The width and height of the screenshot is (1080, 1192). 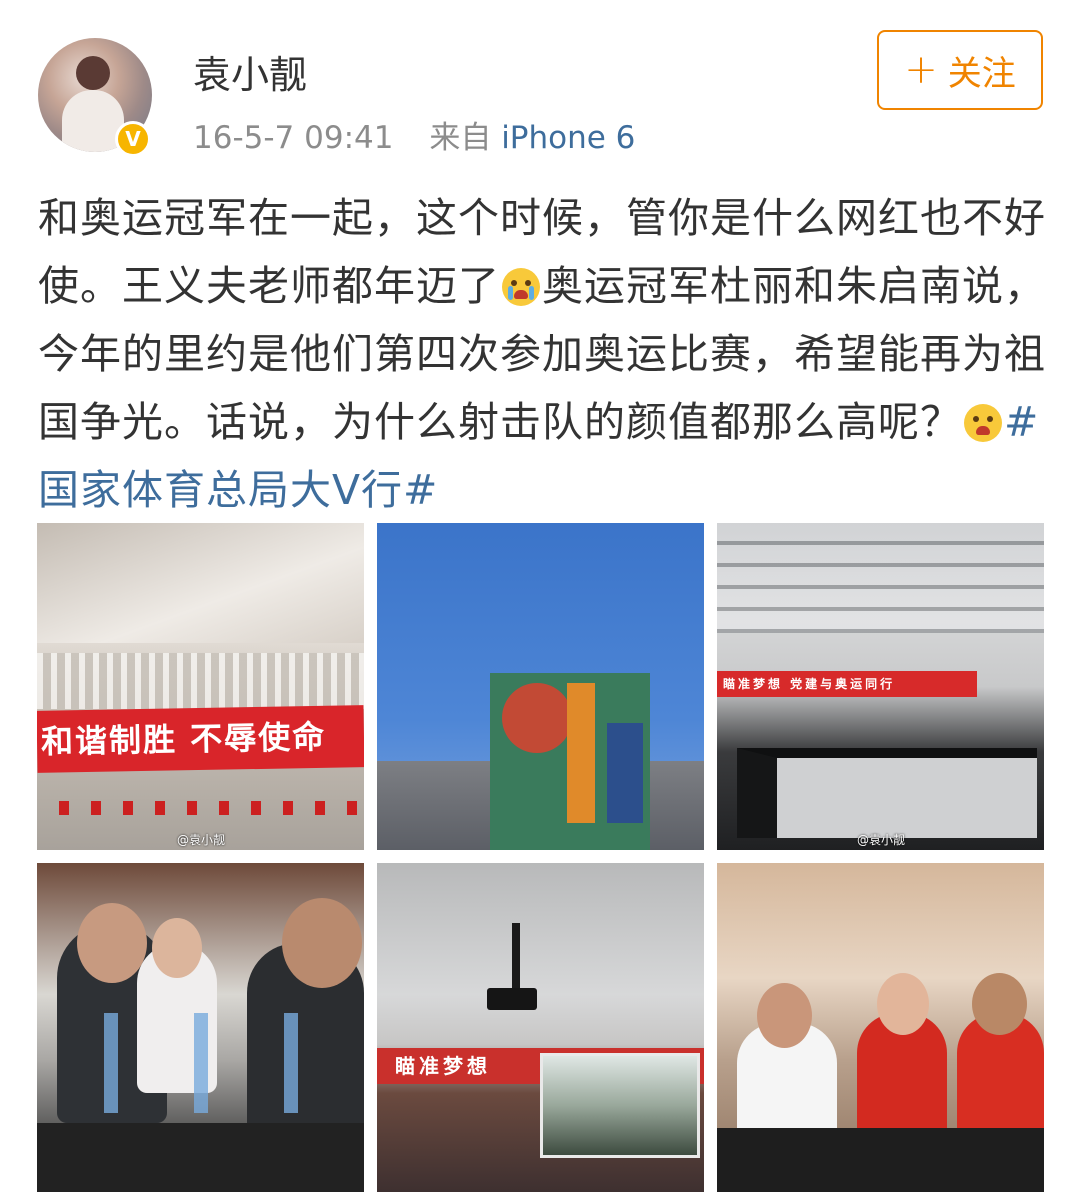 What do you see at coordinates (414, 134) in the screenshot?
I see `post-meta: 16-5-7 09:41 来自 iPhone 6` at bounding box center [414, 134].